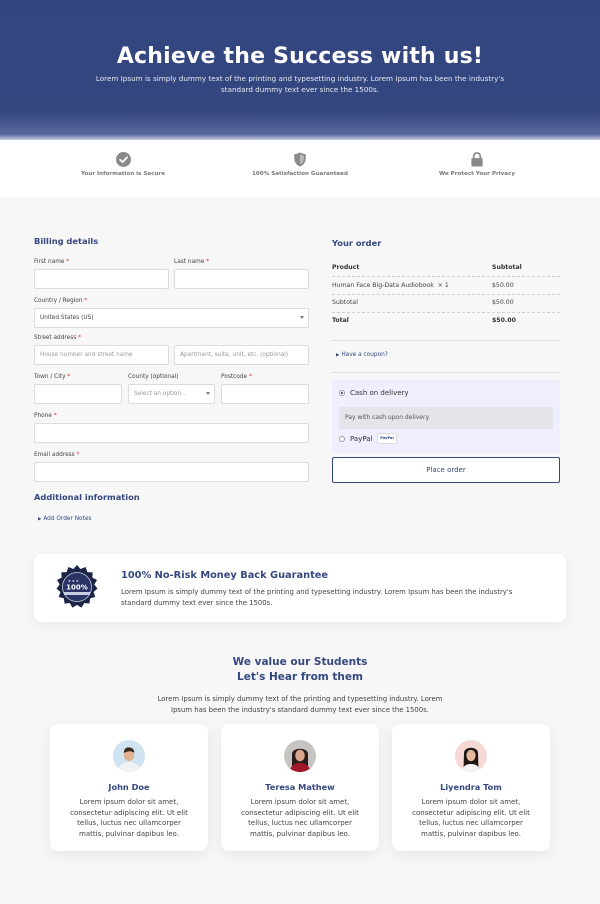 The image size is (600, 904). I want to click on trust-item-secure: Your Information is Secure, so click(123, 164).